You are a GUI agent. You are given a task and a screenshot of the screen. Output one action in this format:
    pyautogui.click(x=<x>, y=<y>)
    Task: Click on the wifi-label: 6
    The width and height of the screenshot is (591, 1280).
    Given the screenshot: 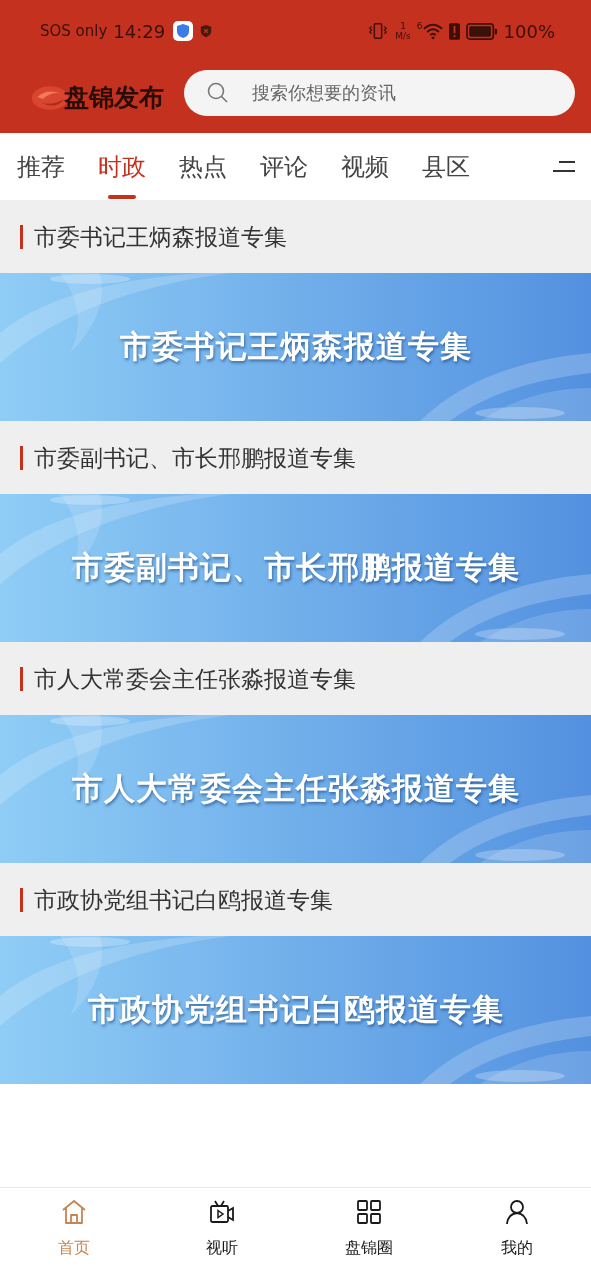 What is the action you would take?
    pyautogui.click(x=419, y=25)
    